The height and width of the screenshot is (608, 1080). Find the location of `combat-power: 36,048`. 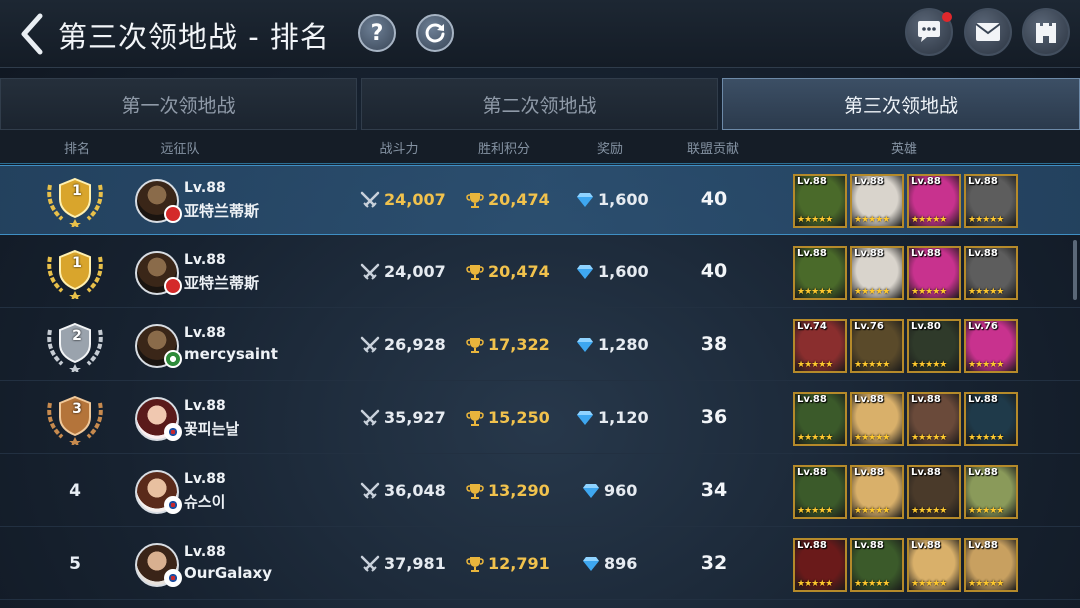

combat-power: 36,048 is located at coordinates (403, 490).